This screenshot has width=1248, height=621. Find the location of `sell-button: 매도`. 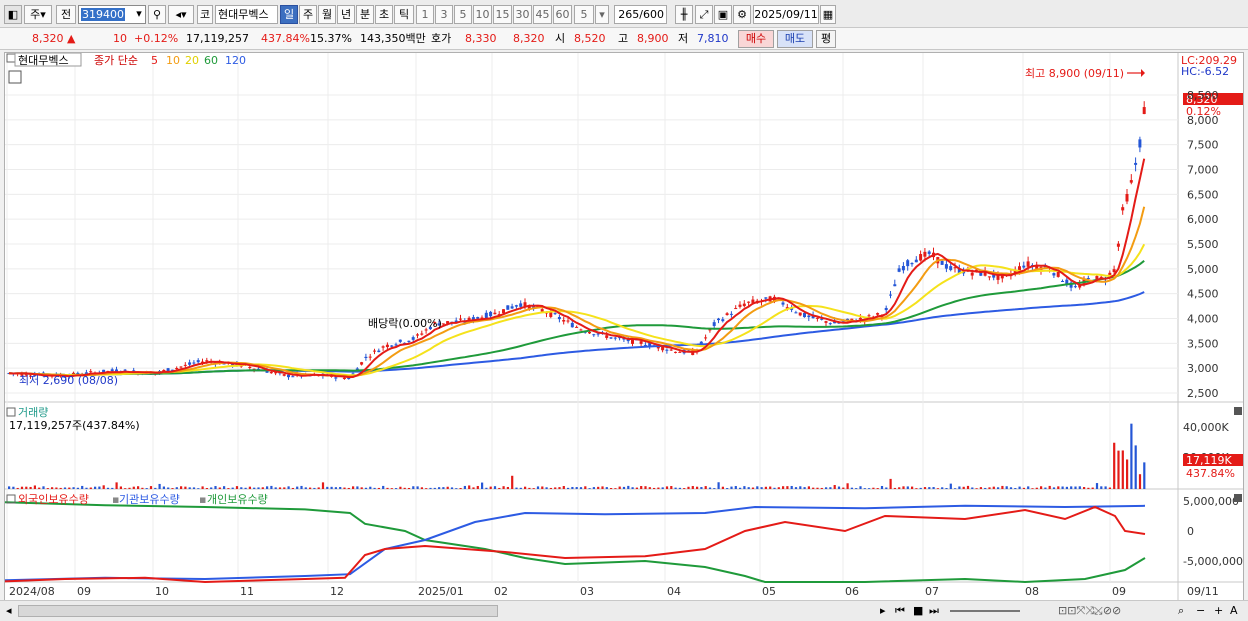

sell-button: 매도 is located at coordinates (795, 39).